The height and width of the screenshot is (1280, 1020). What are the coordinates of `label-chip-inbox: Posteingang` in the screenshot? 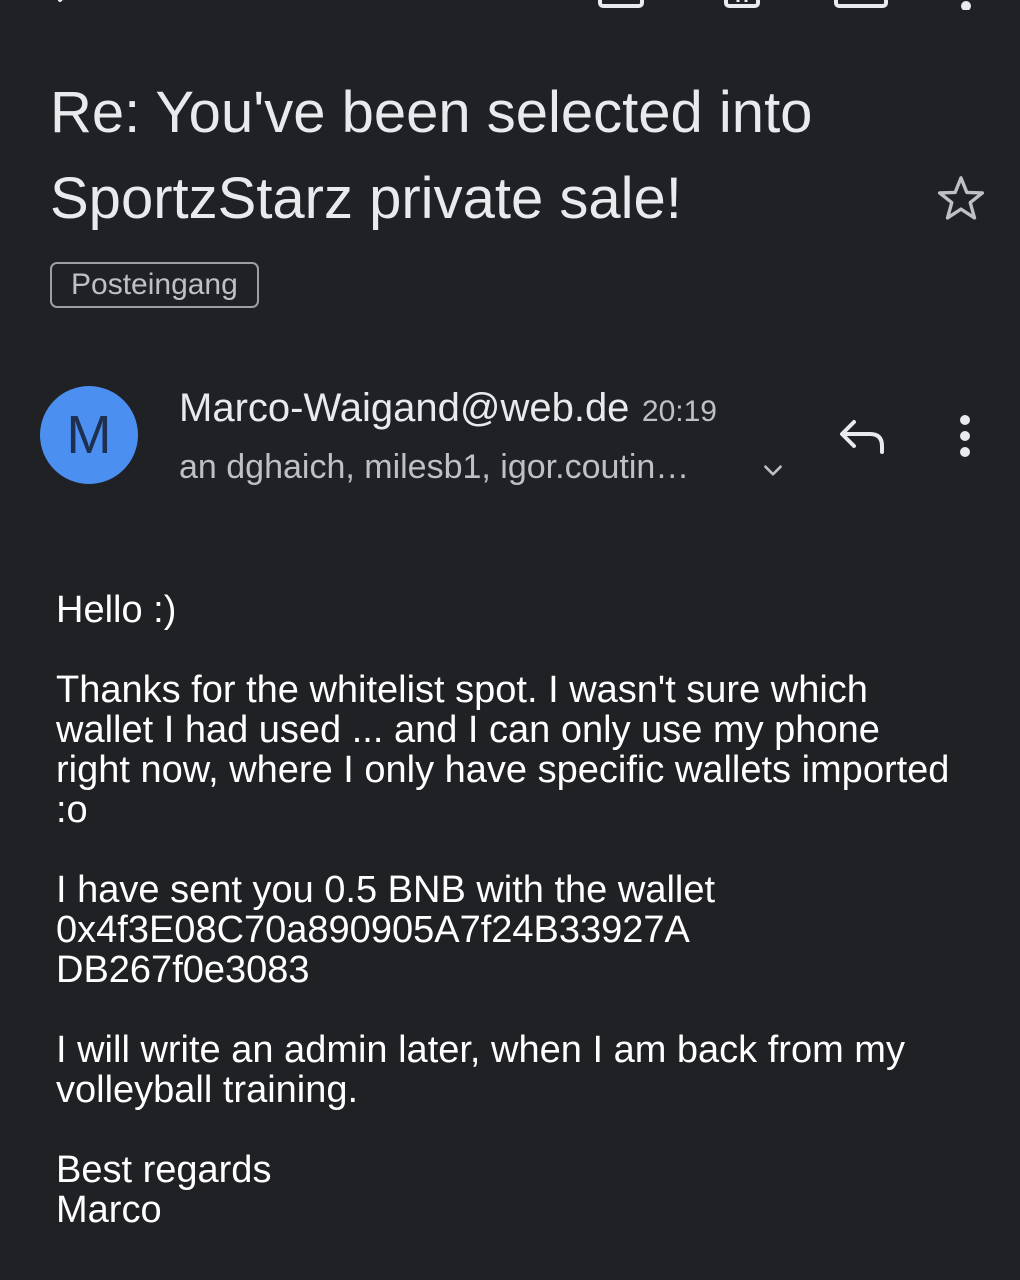 It's located at (154, 285).